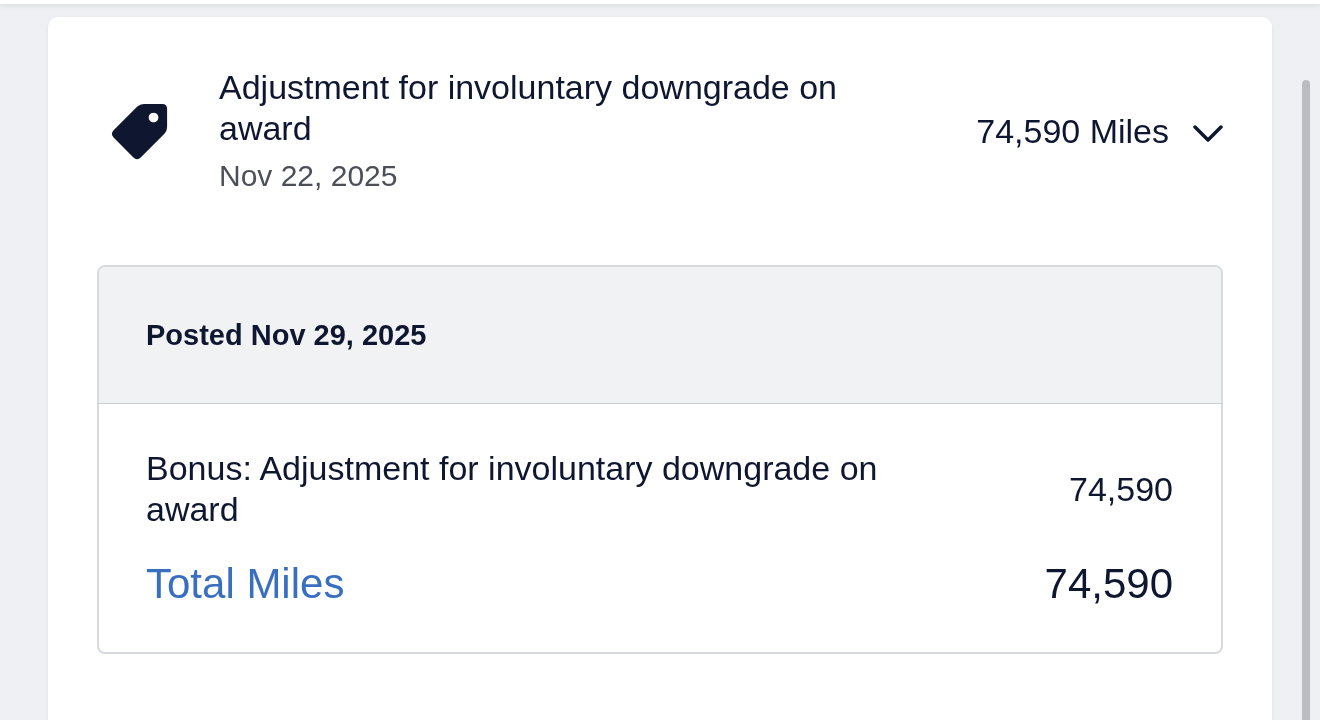 The width and height of the screenshot is (1320, 720). What do you see at coordinates (309, 176) in the screenshot?
I see `transaction-date: Nov 22, 2025` at bounding box center [309, 176].